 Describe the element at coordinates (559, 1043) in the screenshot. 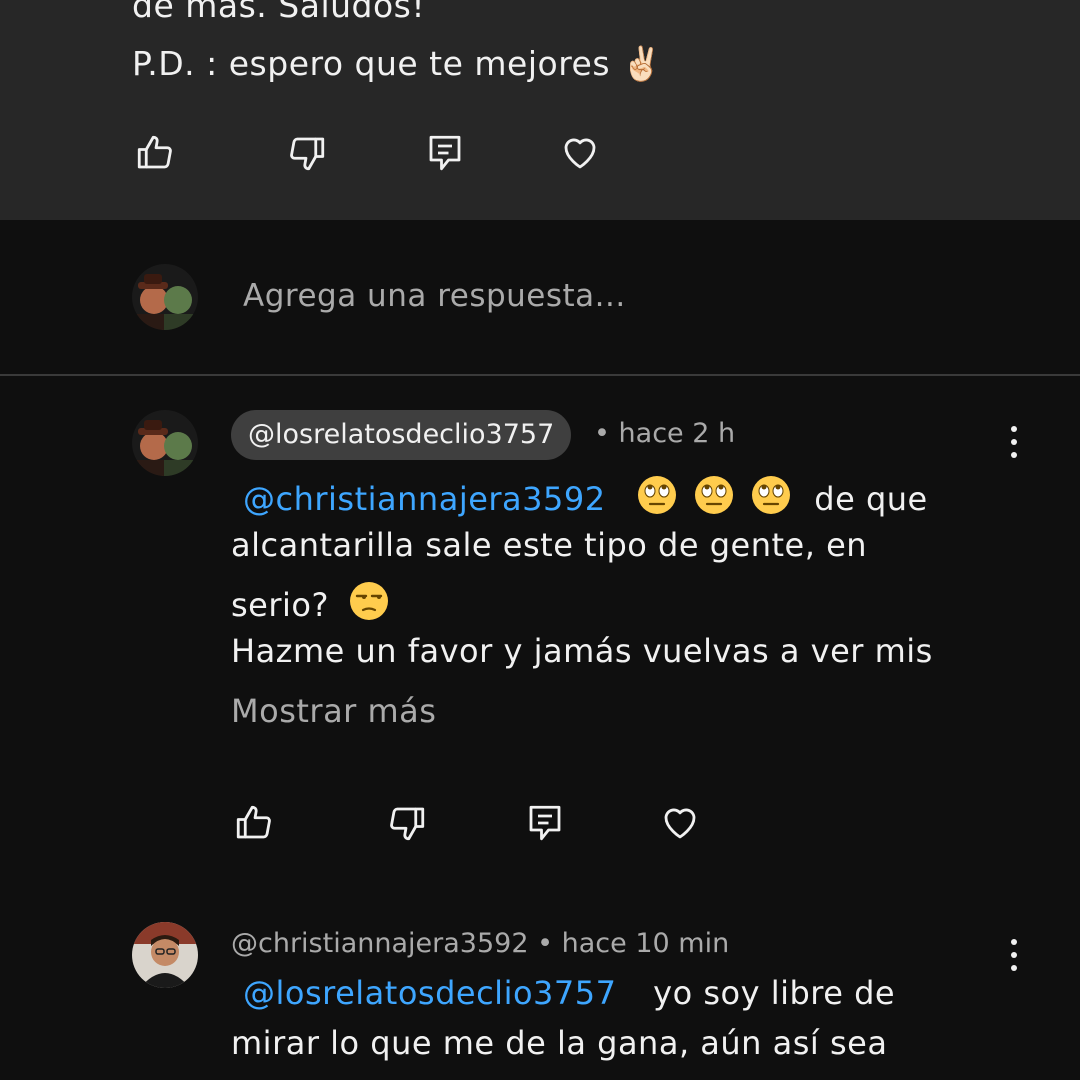

I see `reply-text-line: mirar lo que me de la gana, aún así sea` at that location.